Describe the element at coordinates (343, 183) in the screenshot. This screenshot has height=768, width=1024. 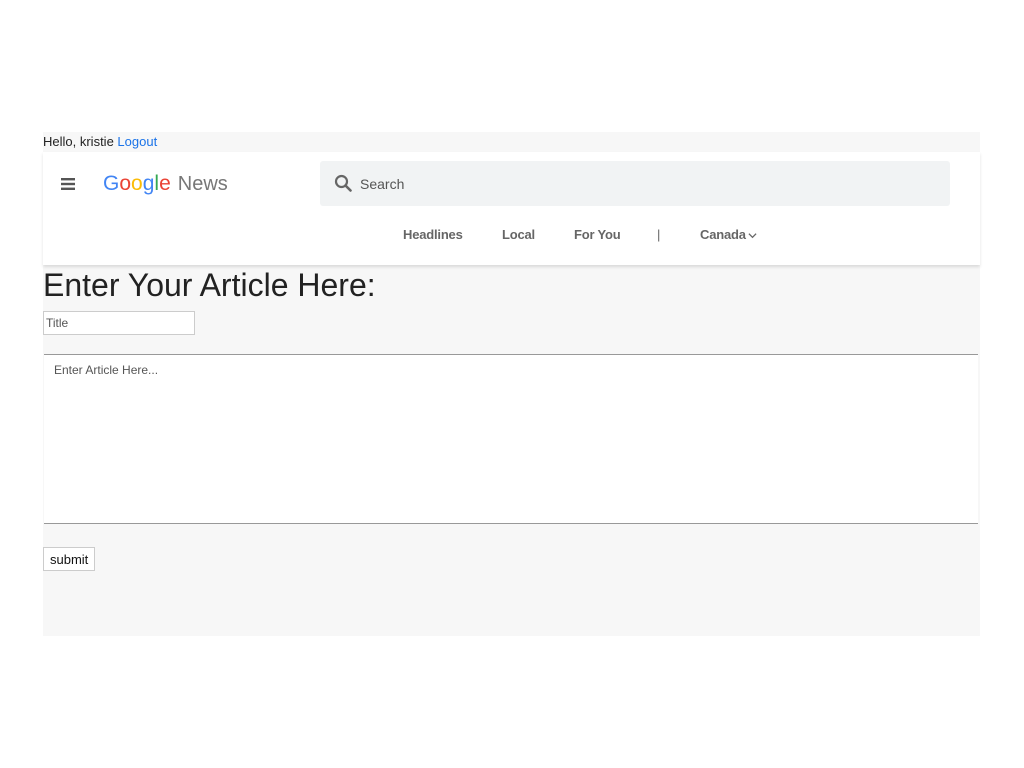
I see `search-icon` at that location.